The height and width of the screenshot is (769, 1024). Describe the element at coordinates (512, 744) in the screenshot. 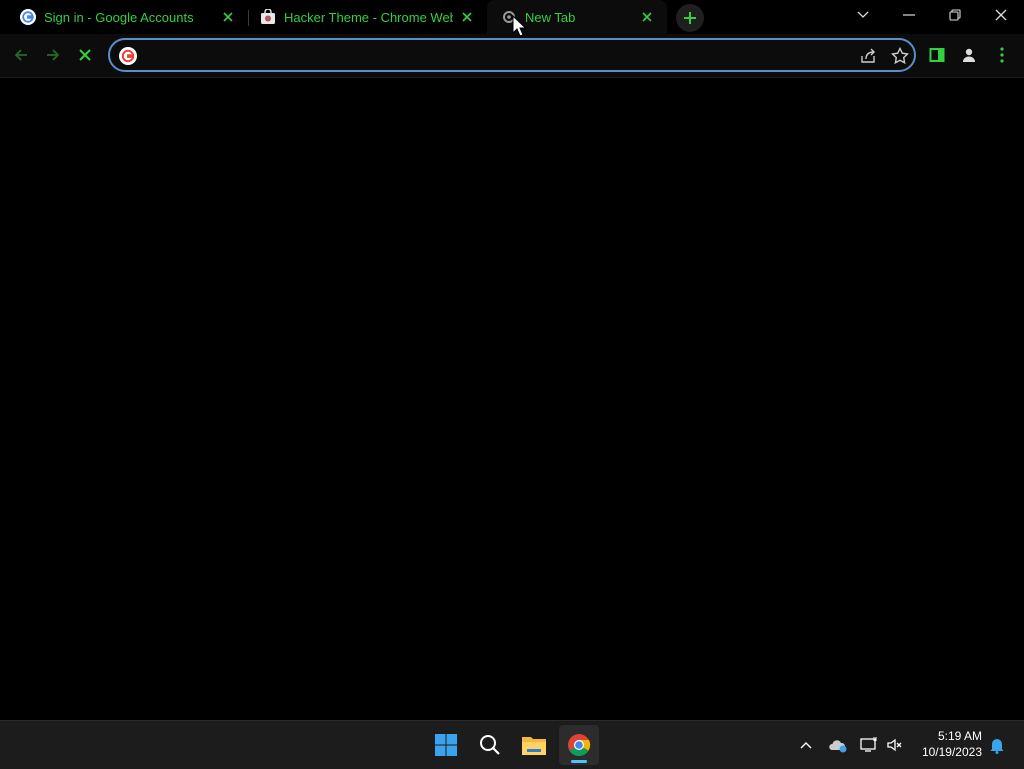

I see `windows-taskbar: 5:19 AM 10/19/2023` at that location.